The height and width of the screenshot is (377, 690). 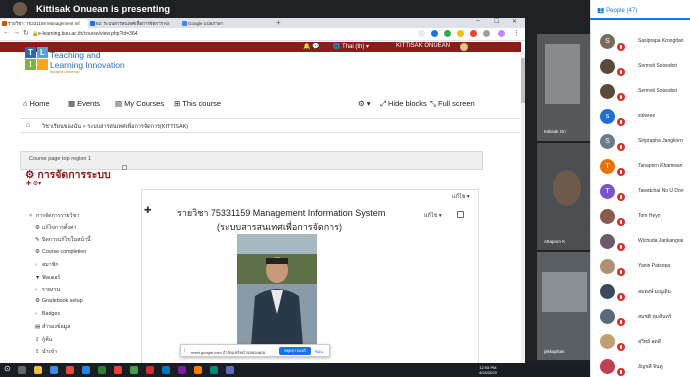 What do you see at coordinates (649, 342) in the screenshot?
I see `participant-name: สุวิทย์ สุดดี` at bounding box center [649, 342].